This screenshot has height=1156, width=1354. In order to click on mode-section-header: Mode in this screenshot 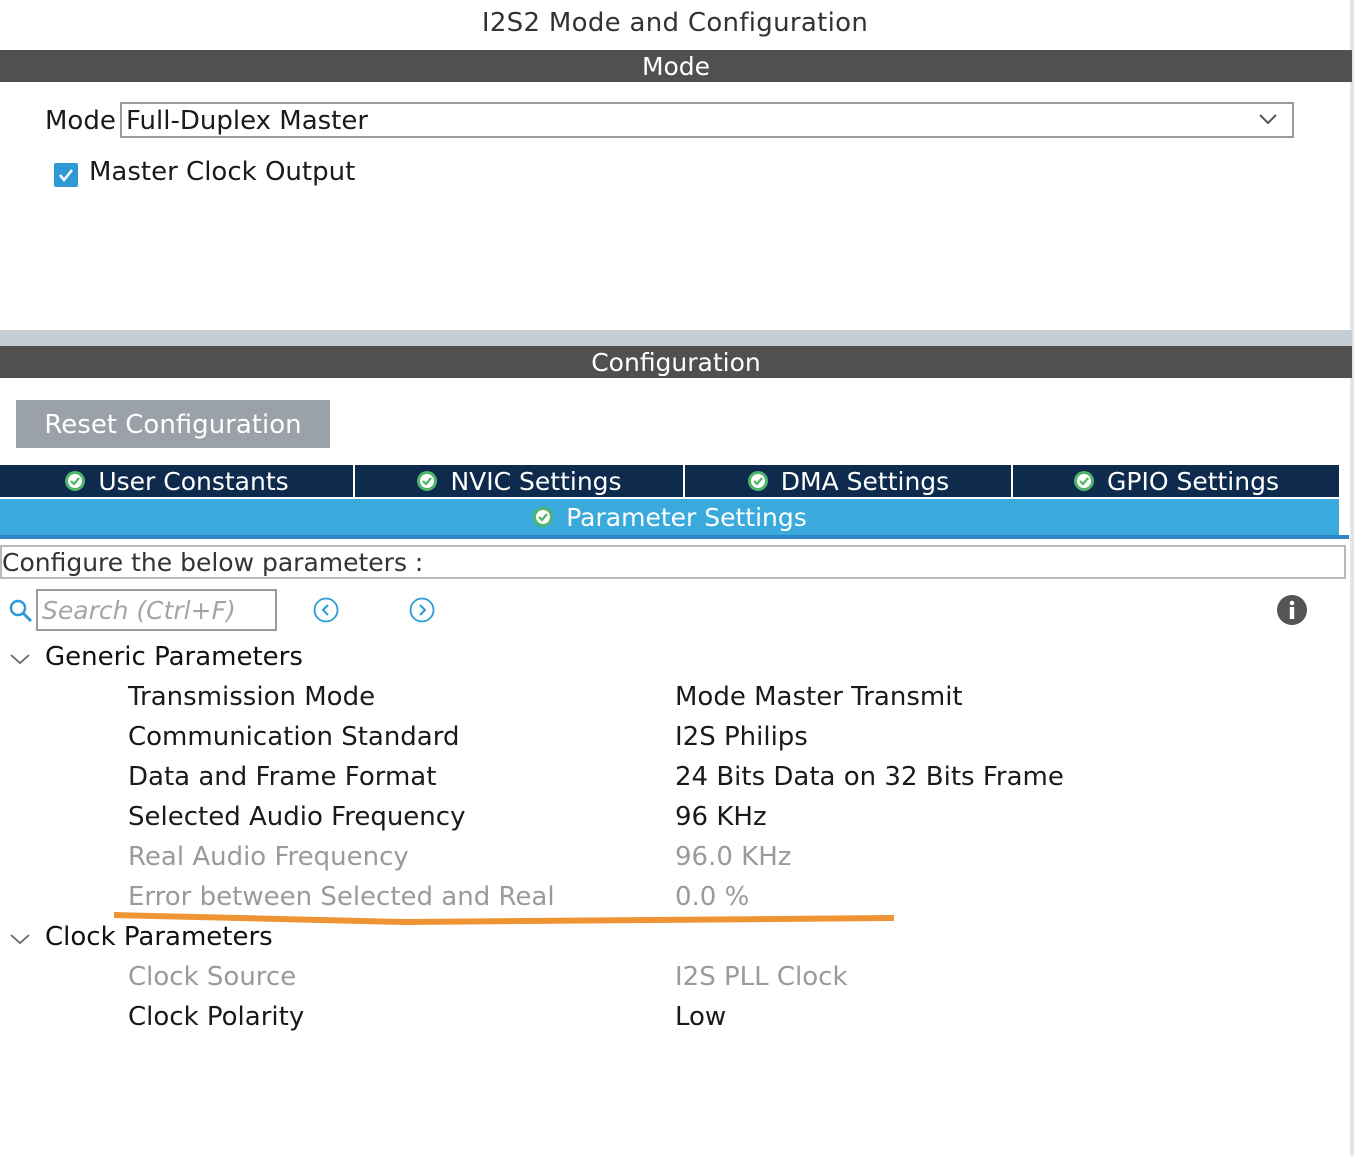, I will do `click(676, 66)`.